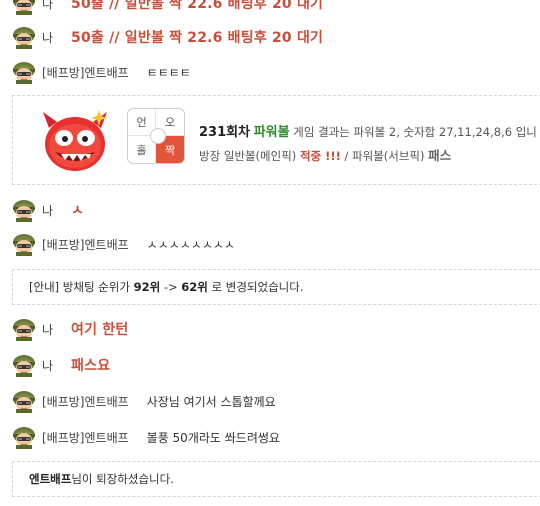 This screenshot has height=506, width=540. I want to click on notice-to-rank: 62위, so click(194, 287).